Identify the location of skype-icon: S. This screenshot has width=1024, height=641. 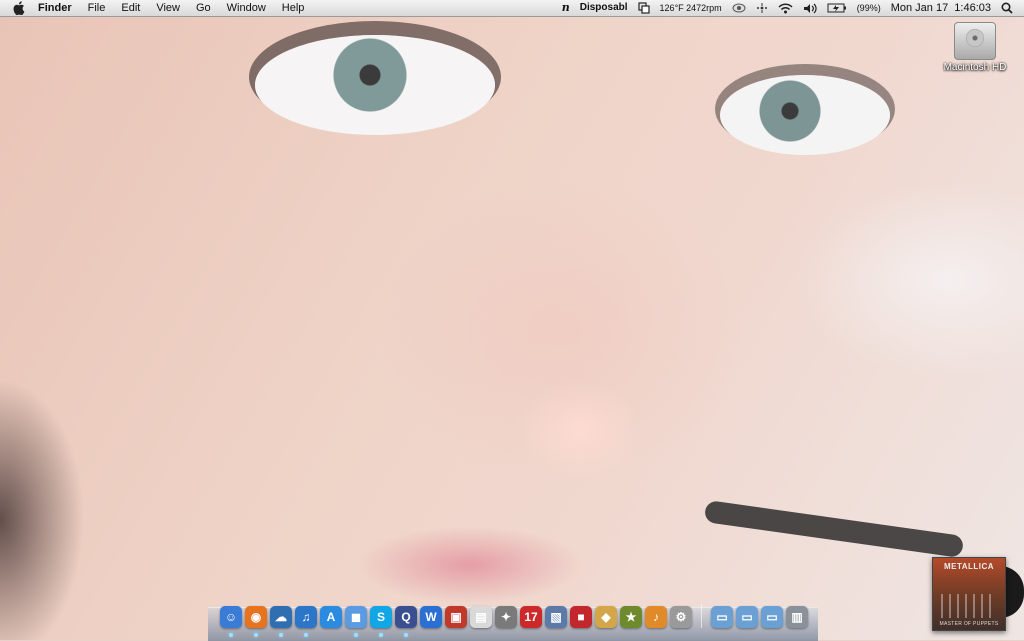
(381, 621).